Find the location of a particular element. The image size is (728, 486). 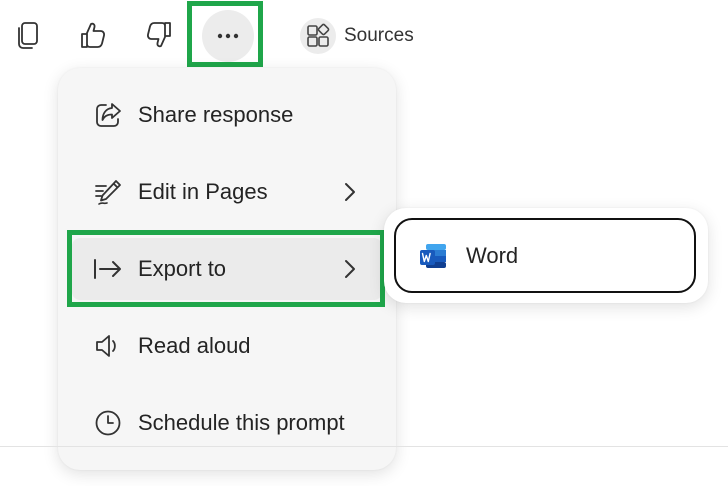

copy-icon is located at coordinates (28, 35).